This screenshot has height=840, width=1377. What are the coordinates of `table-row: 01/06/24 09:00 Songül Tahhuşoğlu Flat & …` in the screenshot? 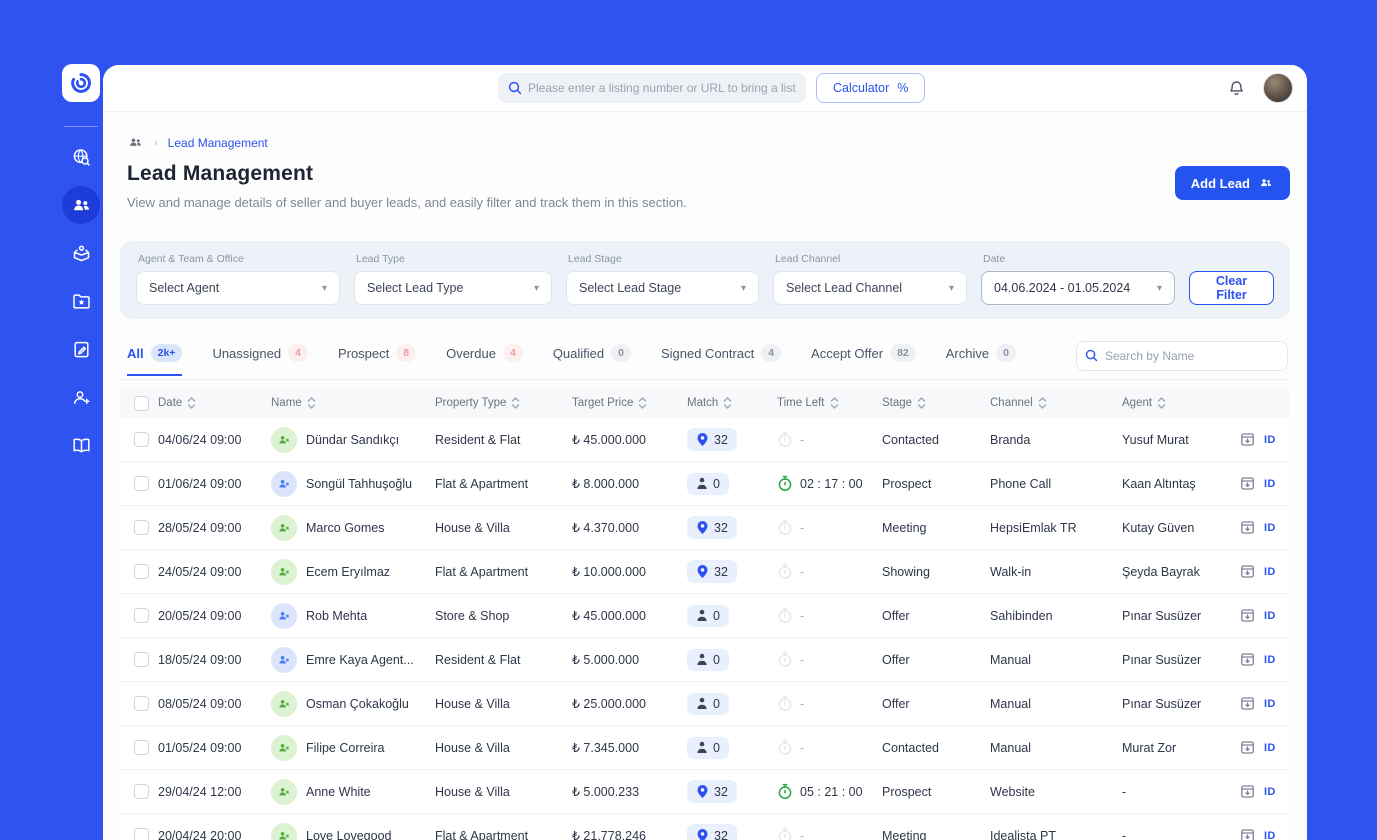 It's located at (705, 484).